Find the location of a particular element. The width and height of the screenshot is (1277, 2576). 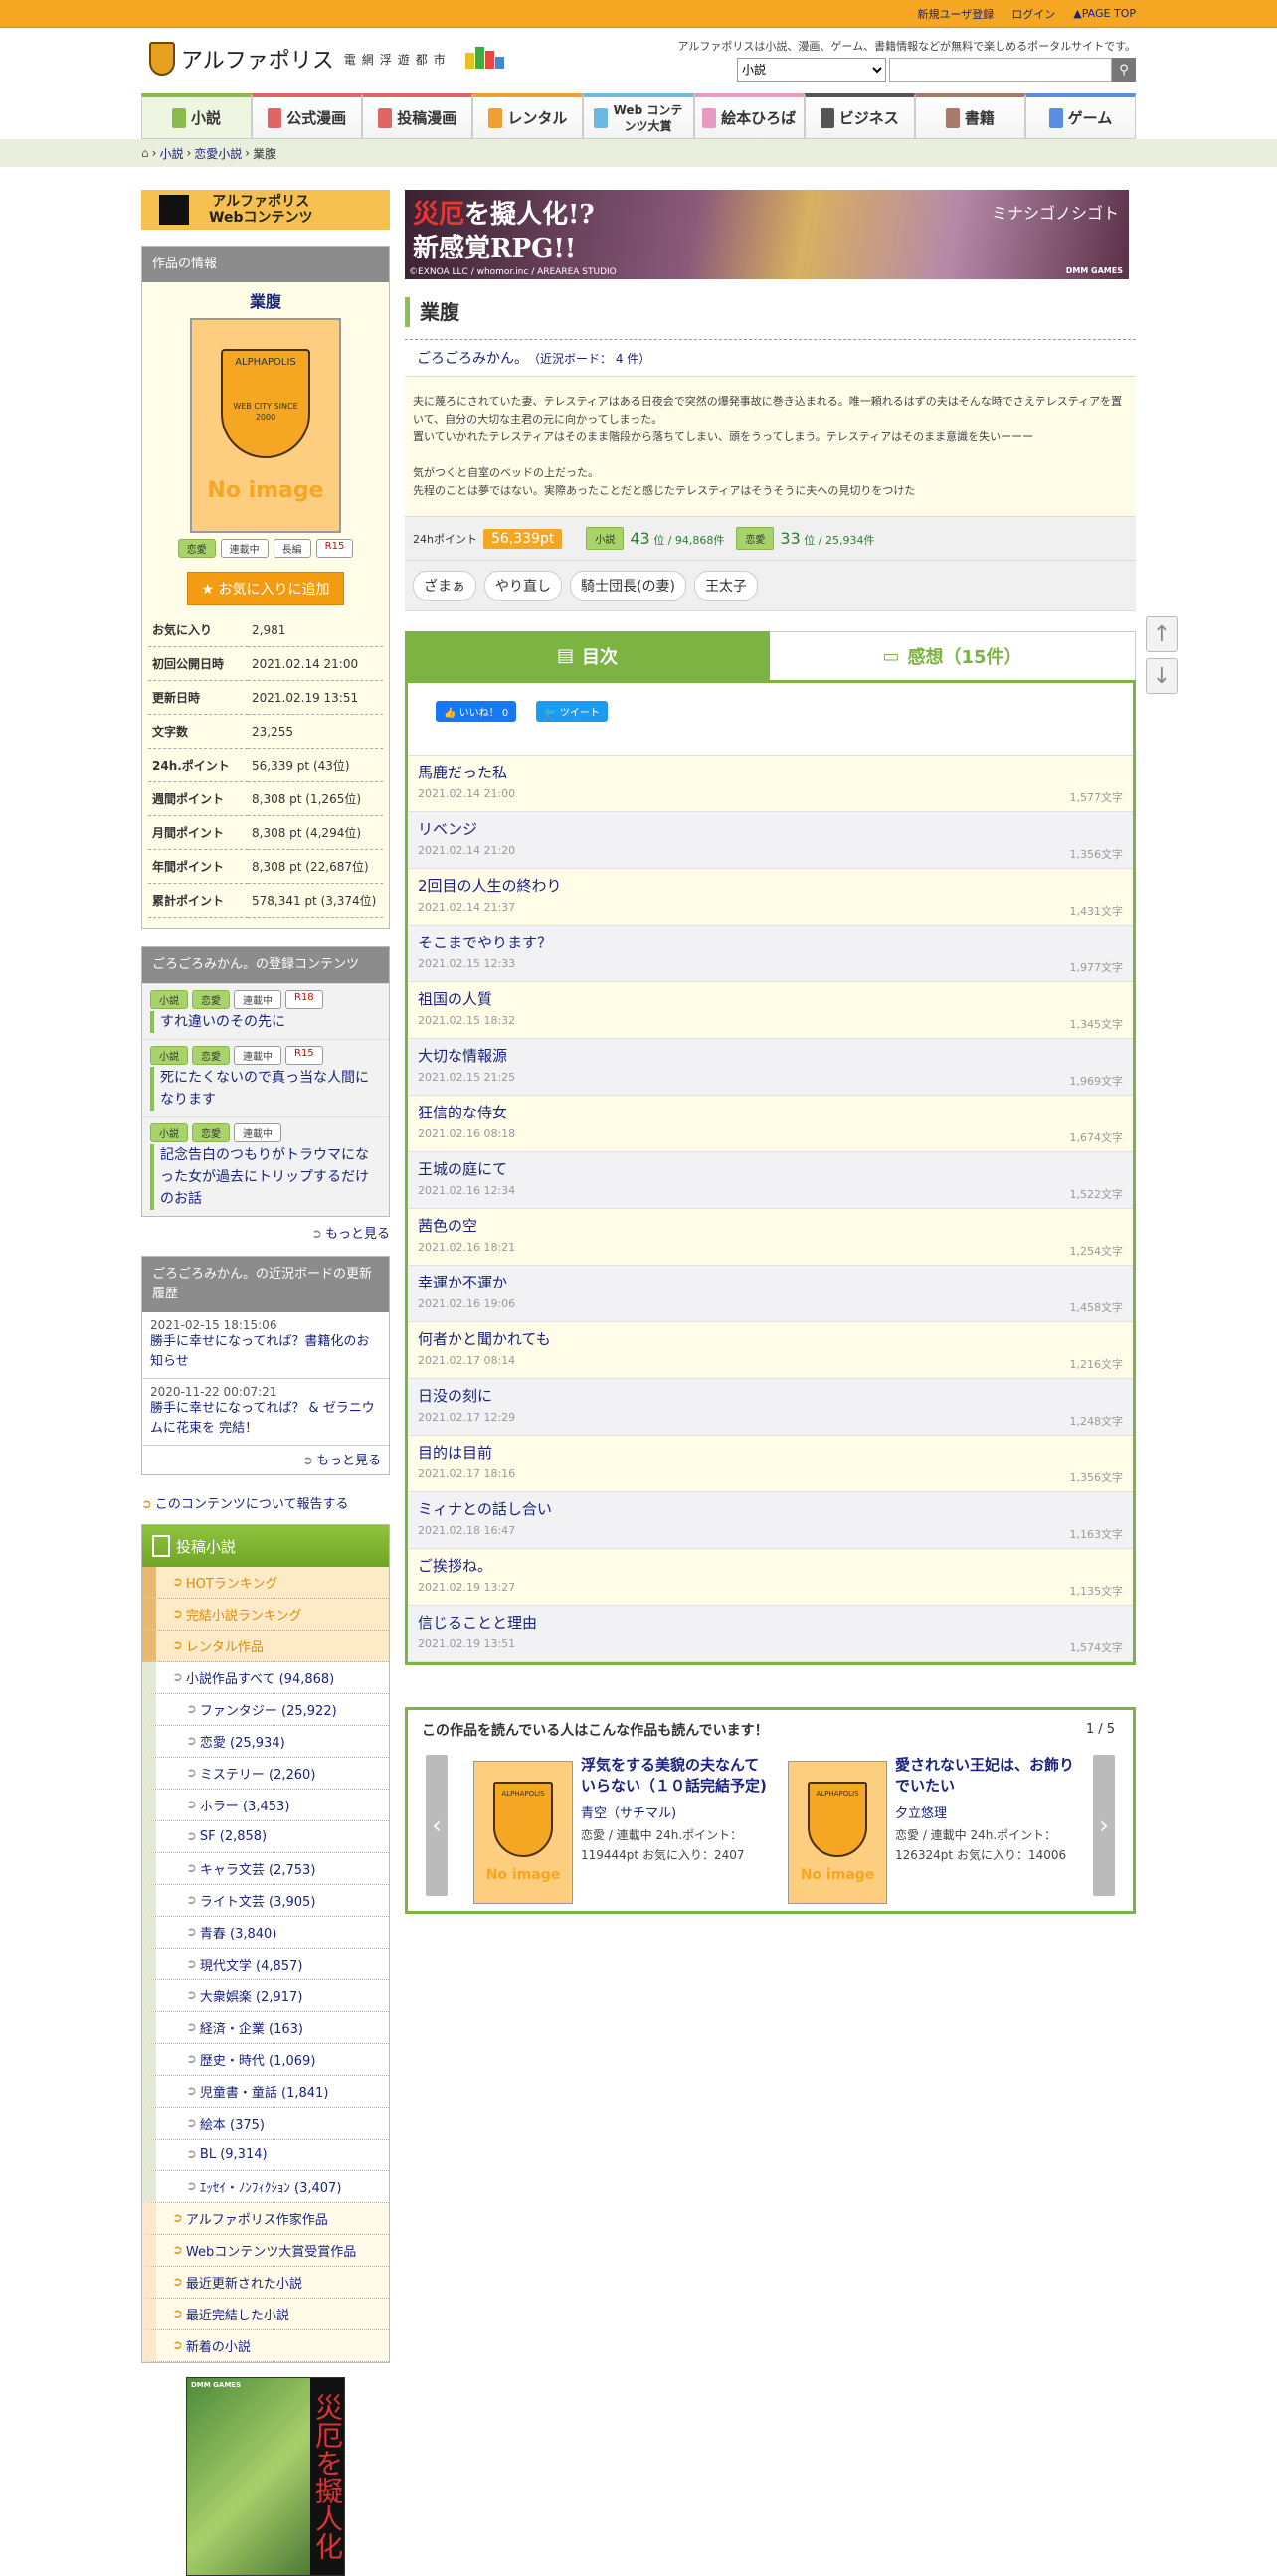

side-ad: DMM GAMES 災厄を擬人化 is located at coordinates (265, 2476).